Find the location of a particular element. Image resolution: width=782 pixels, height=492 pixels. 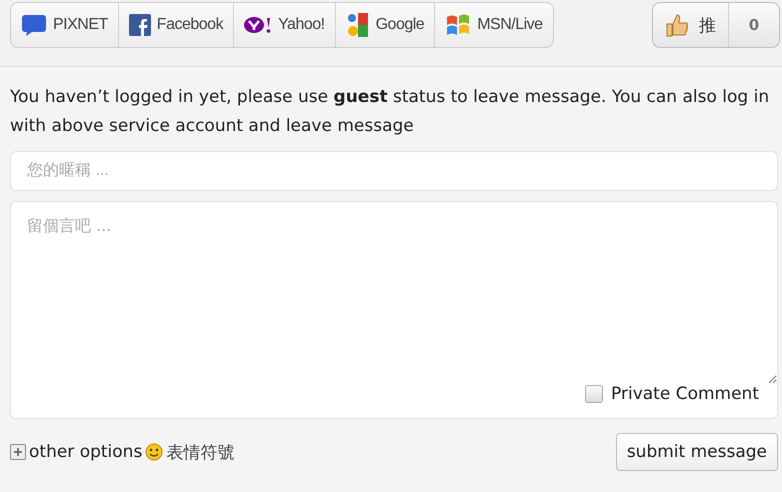

like-count: 0 is located at coordinates (754, 25).